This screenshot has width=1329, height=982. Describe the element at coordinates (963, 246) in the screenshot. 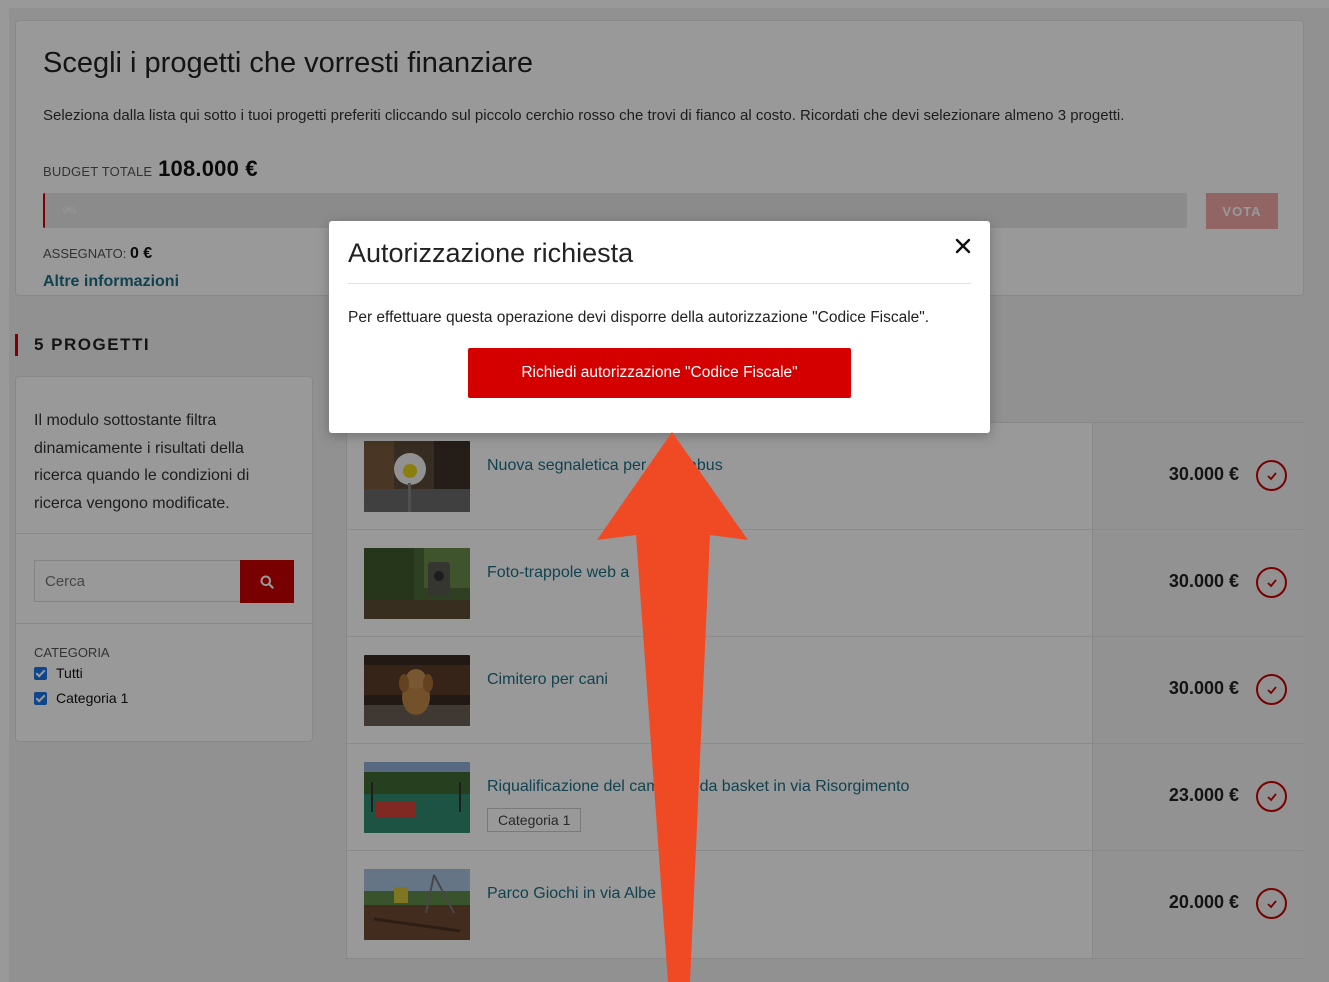

I see `close-icon` at that location.